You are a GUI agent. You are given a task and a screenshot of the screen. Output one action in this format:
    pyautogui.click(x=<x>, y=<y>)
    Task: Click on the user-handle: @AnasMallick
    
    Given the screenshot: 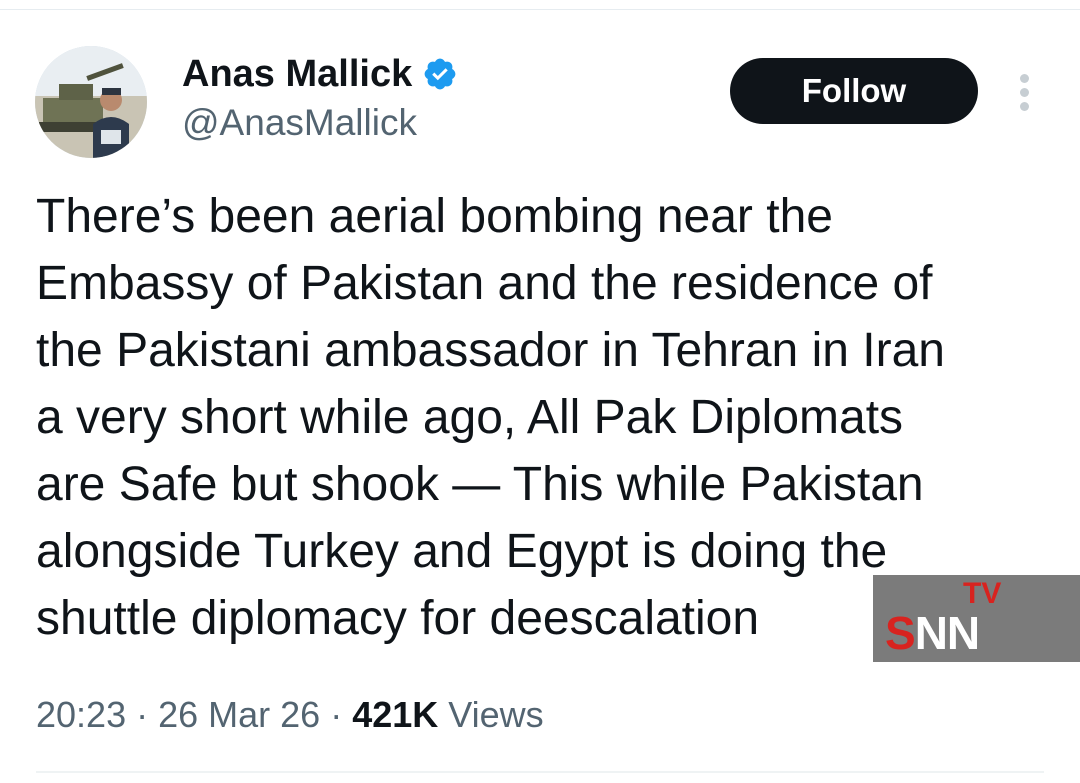 What is the action you would take?
    pyautogui.click(x=299, y=123)
    